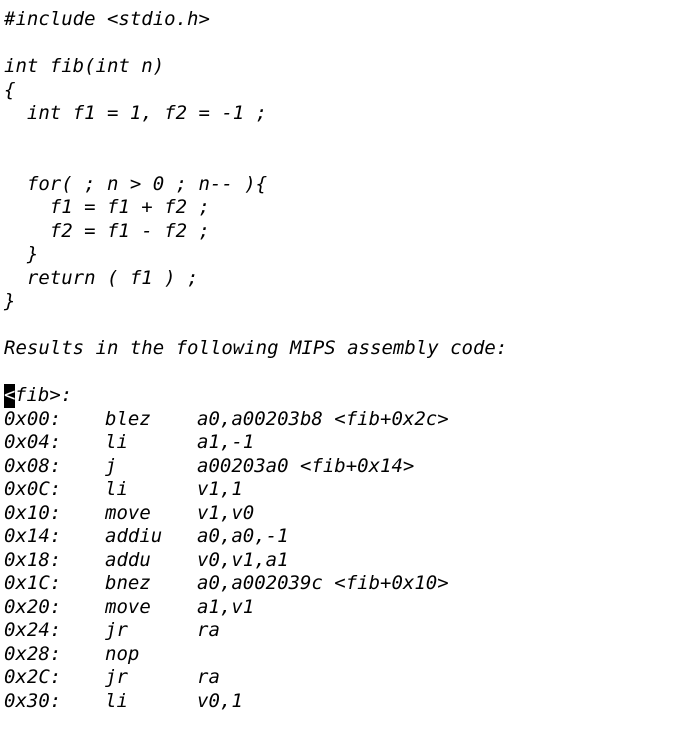 The width and height of the screenshot is (693, 733). Describe the element at coordinates (33, 630) in the screenshot. I see `asm-address: 0x24:` at that location.